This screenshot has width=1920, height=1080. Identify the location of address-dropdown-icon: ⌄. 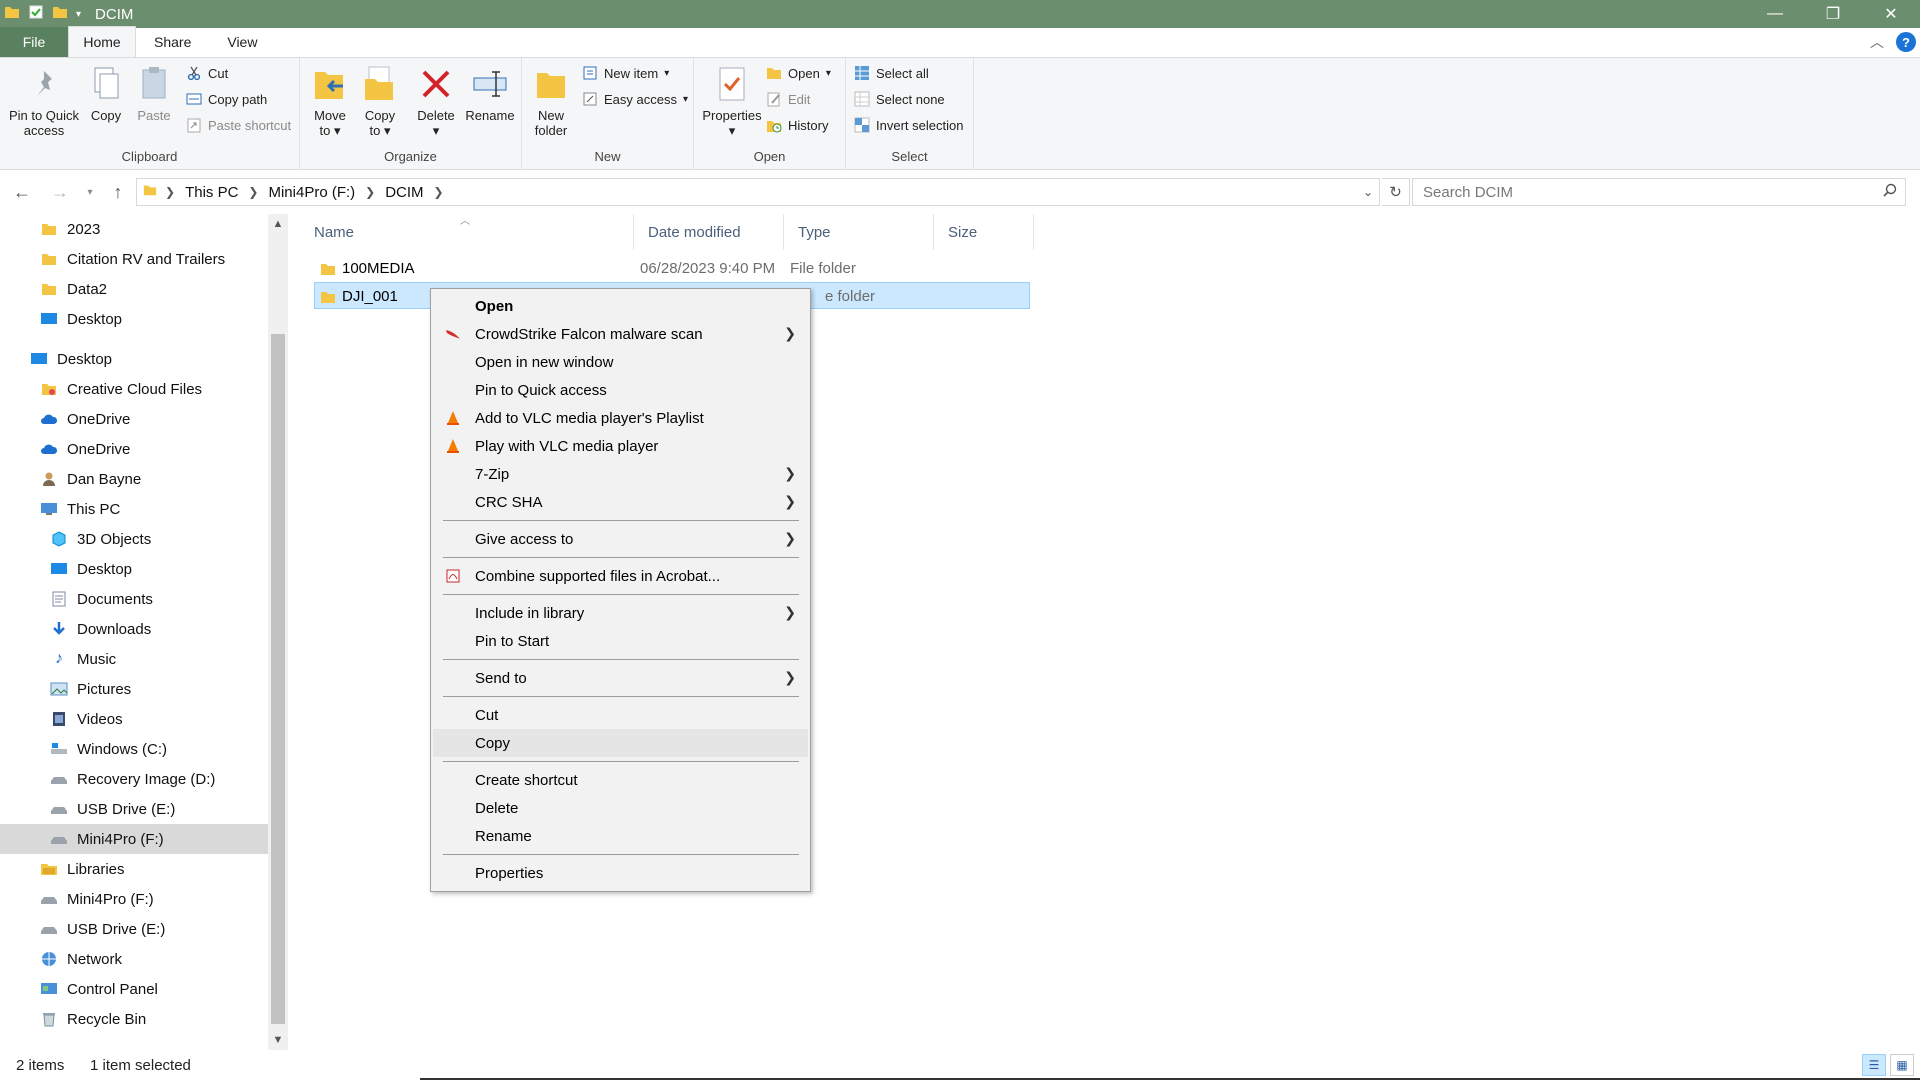
(1371, 192).